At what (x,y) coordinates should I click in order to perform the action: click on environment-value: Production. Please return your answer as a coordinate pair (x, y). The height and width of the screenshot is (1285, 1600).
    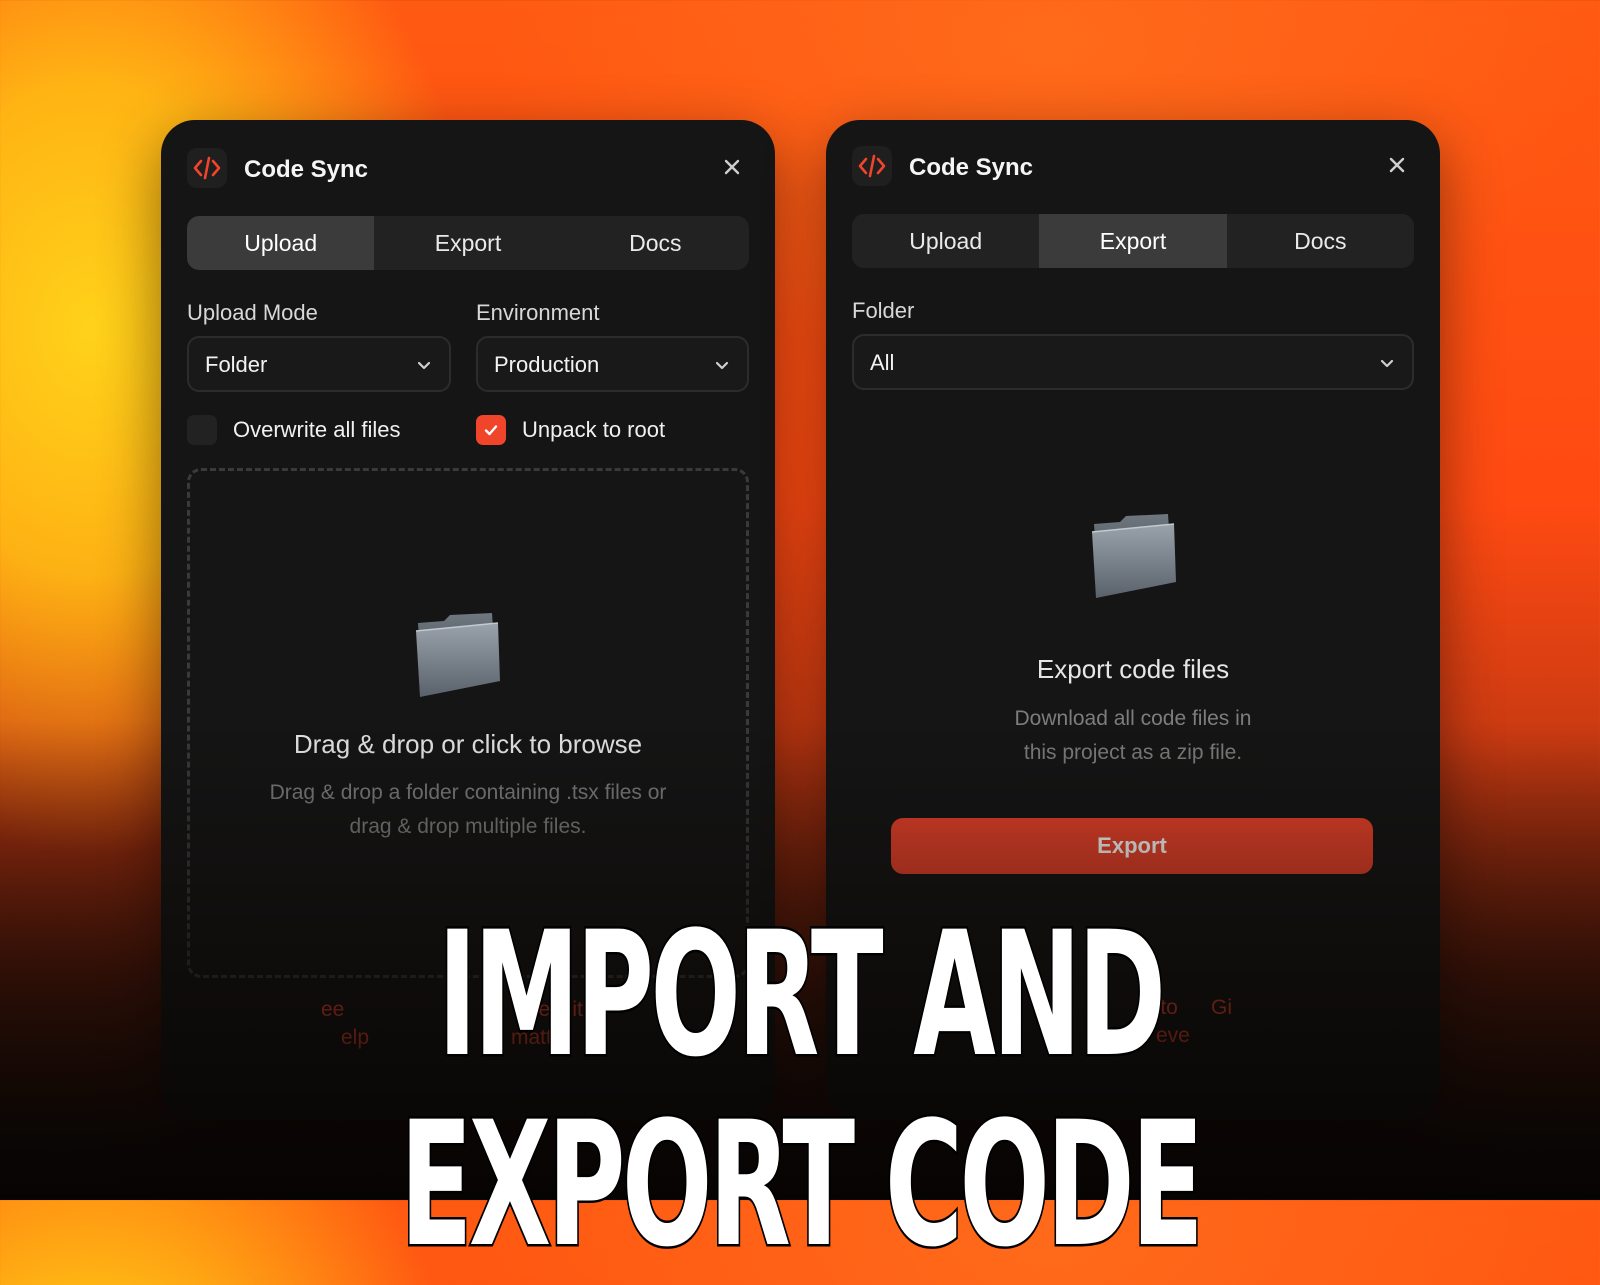
    Looking at the image, I should click on (547, 364).